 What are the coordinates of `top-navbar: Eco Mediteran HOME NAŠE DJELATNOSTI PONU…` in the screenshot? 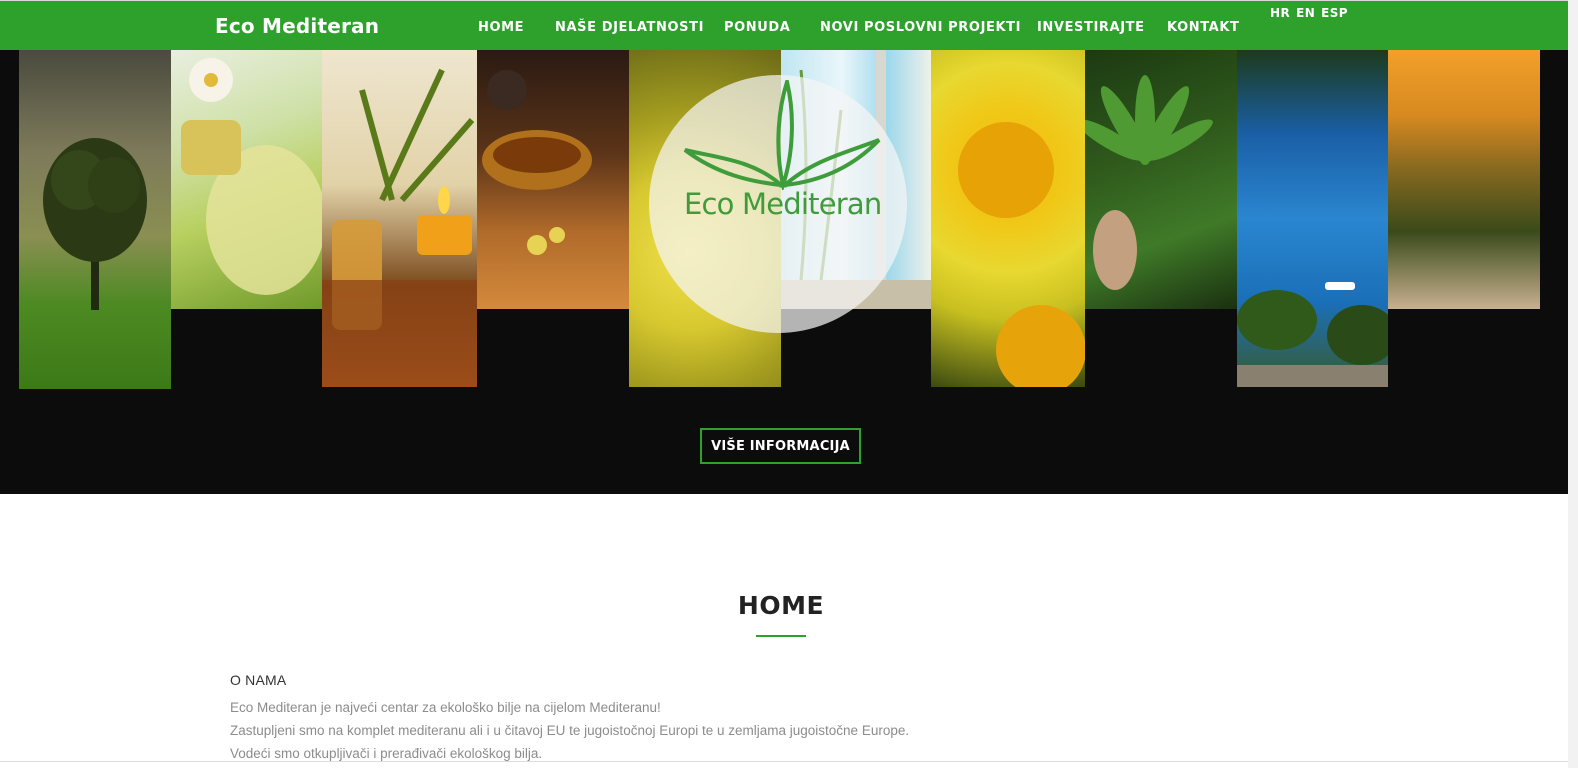 It's located at (784, 25).